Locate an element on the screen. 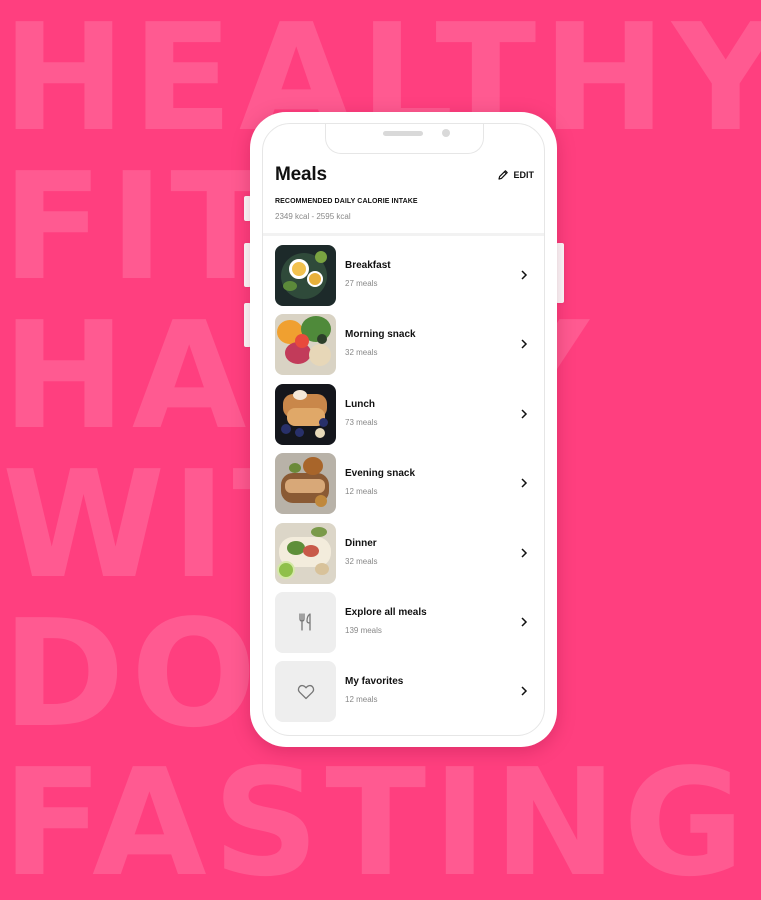  explore-thumb is located at coordinates (305, 622).